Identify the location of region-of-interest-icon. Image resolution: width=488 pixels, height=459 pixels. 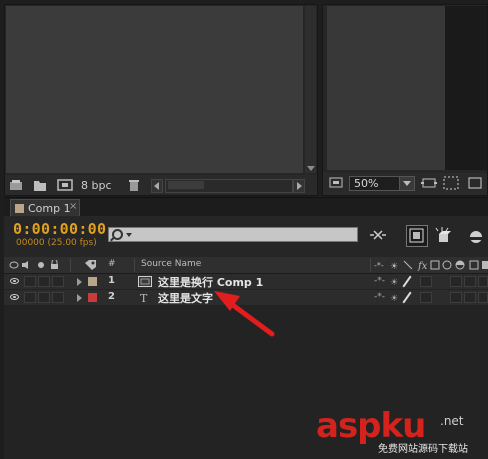
(475, 183).